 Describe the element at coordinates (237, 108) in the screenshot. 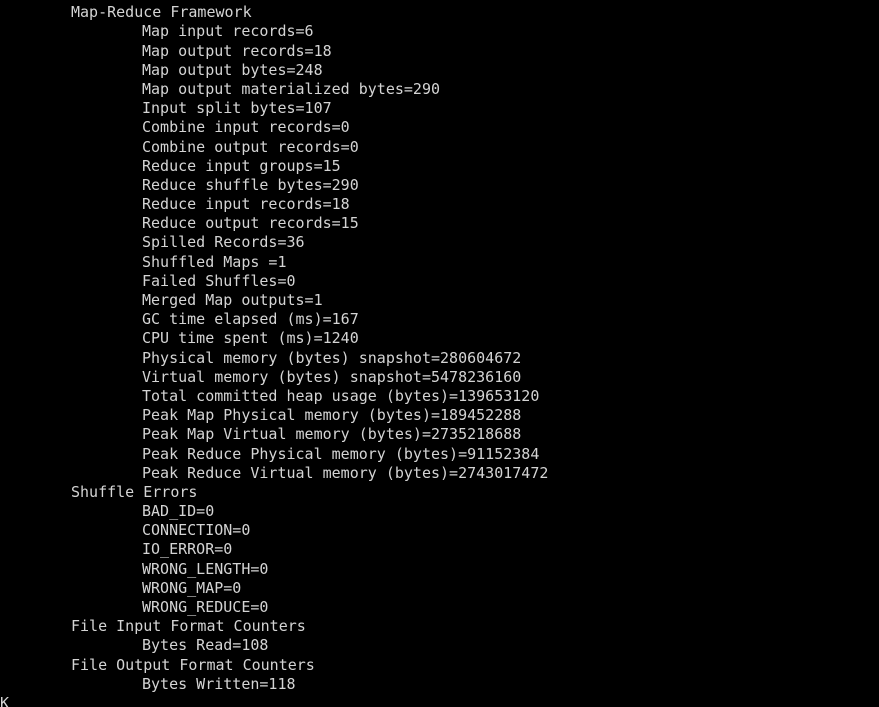

I see `counter-line: Input split bytes=107` at that location.